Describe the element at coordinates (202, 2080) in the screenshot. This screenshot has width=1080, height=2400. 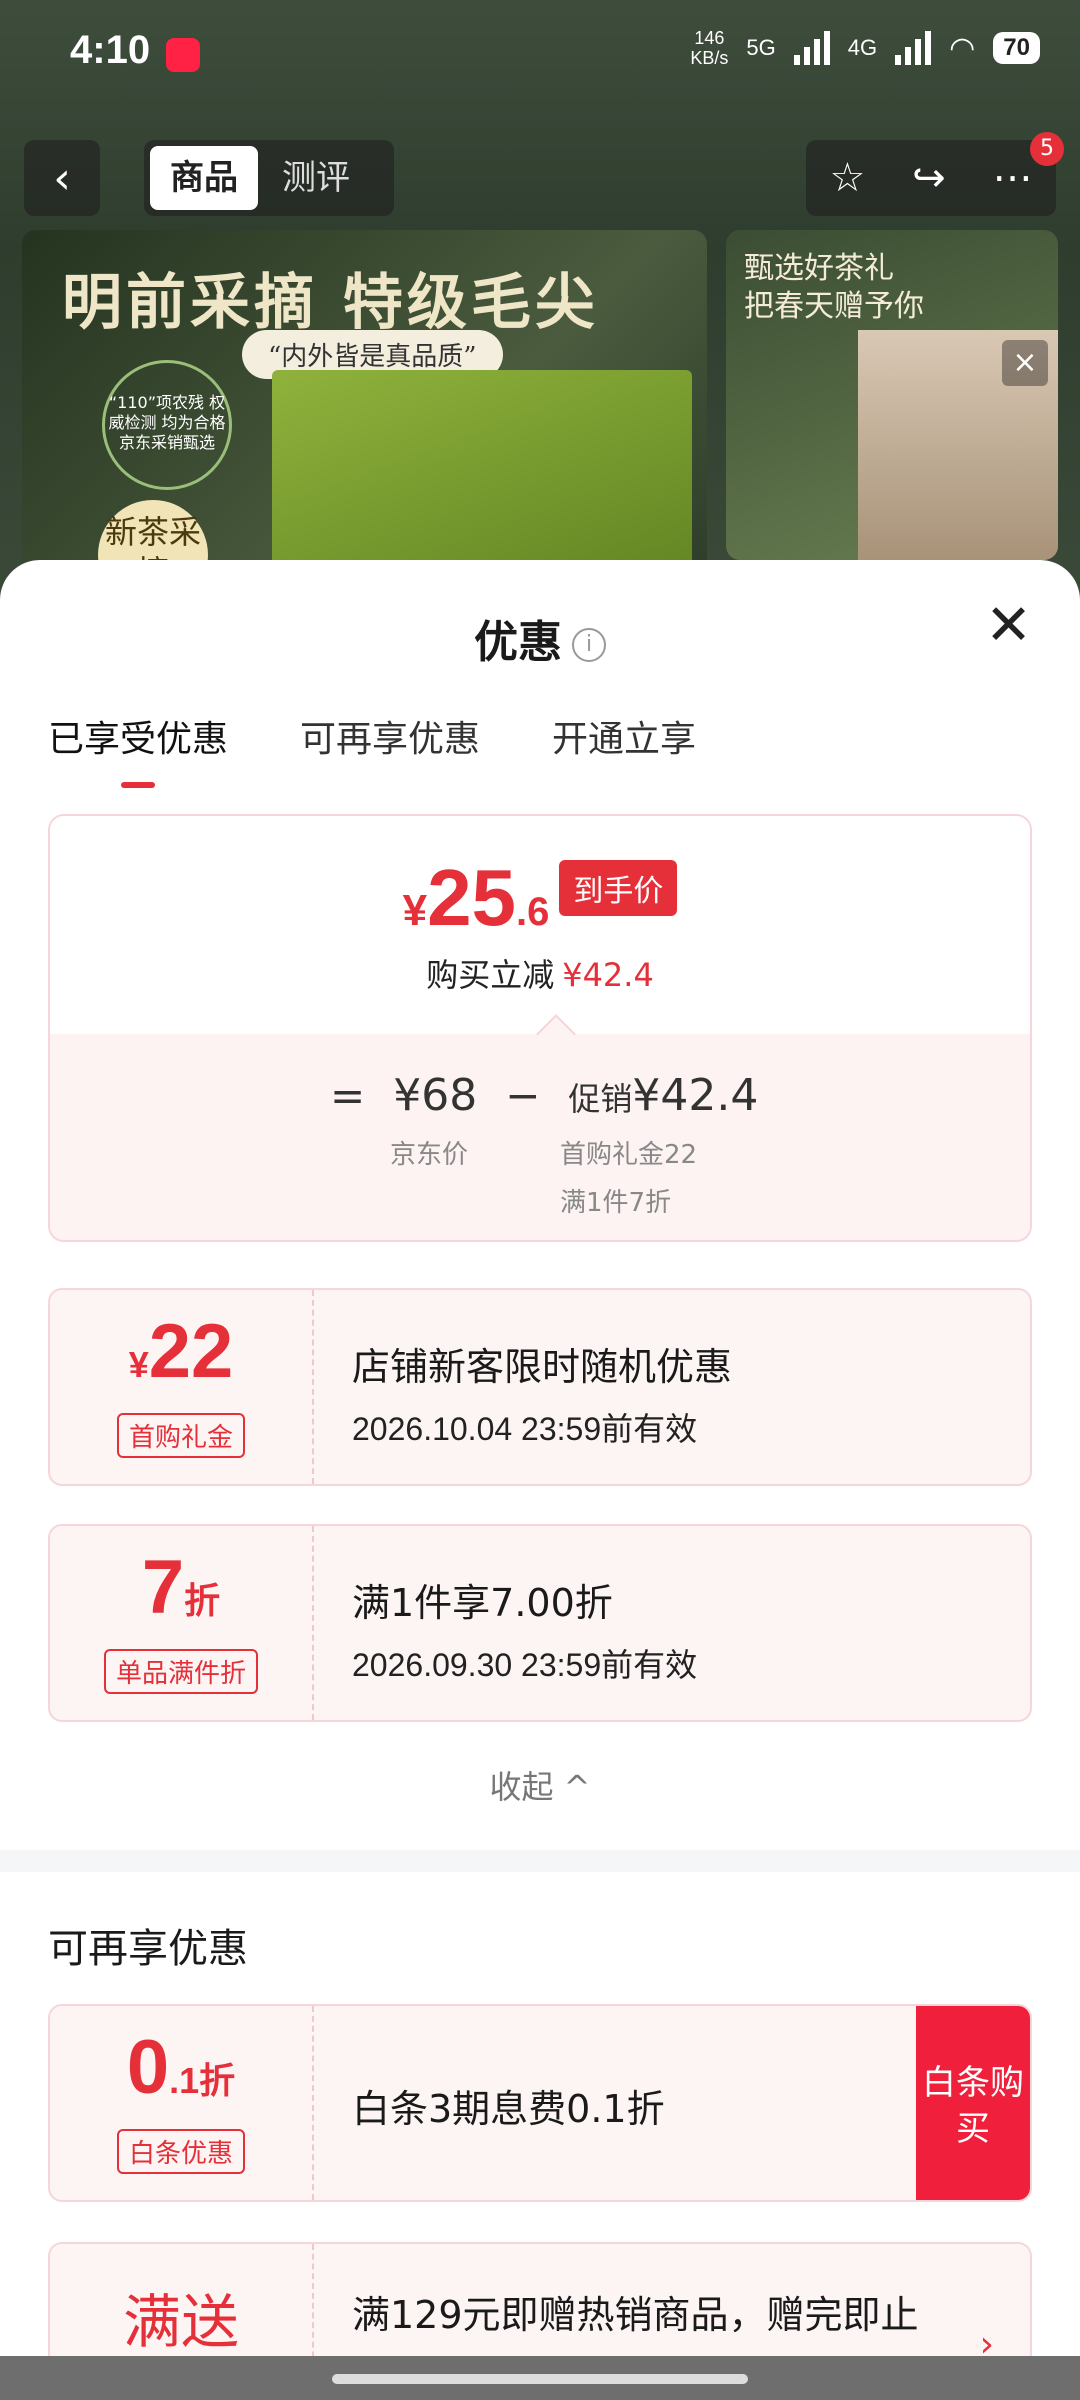
I see `coupon-value-suffix: .1折` at that location.